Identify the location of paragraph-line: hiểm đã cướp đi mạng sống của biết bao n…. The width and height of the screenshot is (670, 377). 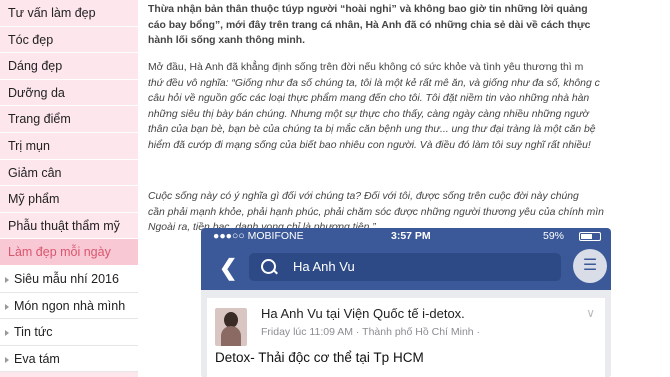
(369, 145).